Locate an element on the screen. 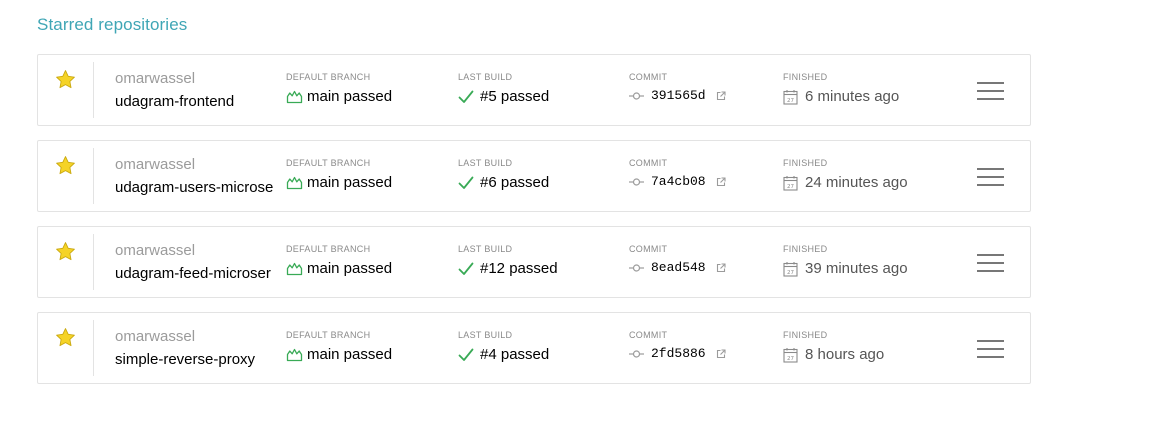 This screenshot has height=426, width=1160. commit-sha-link: 8ead548 is located at coordinates (678, 267).